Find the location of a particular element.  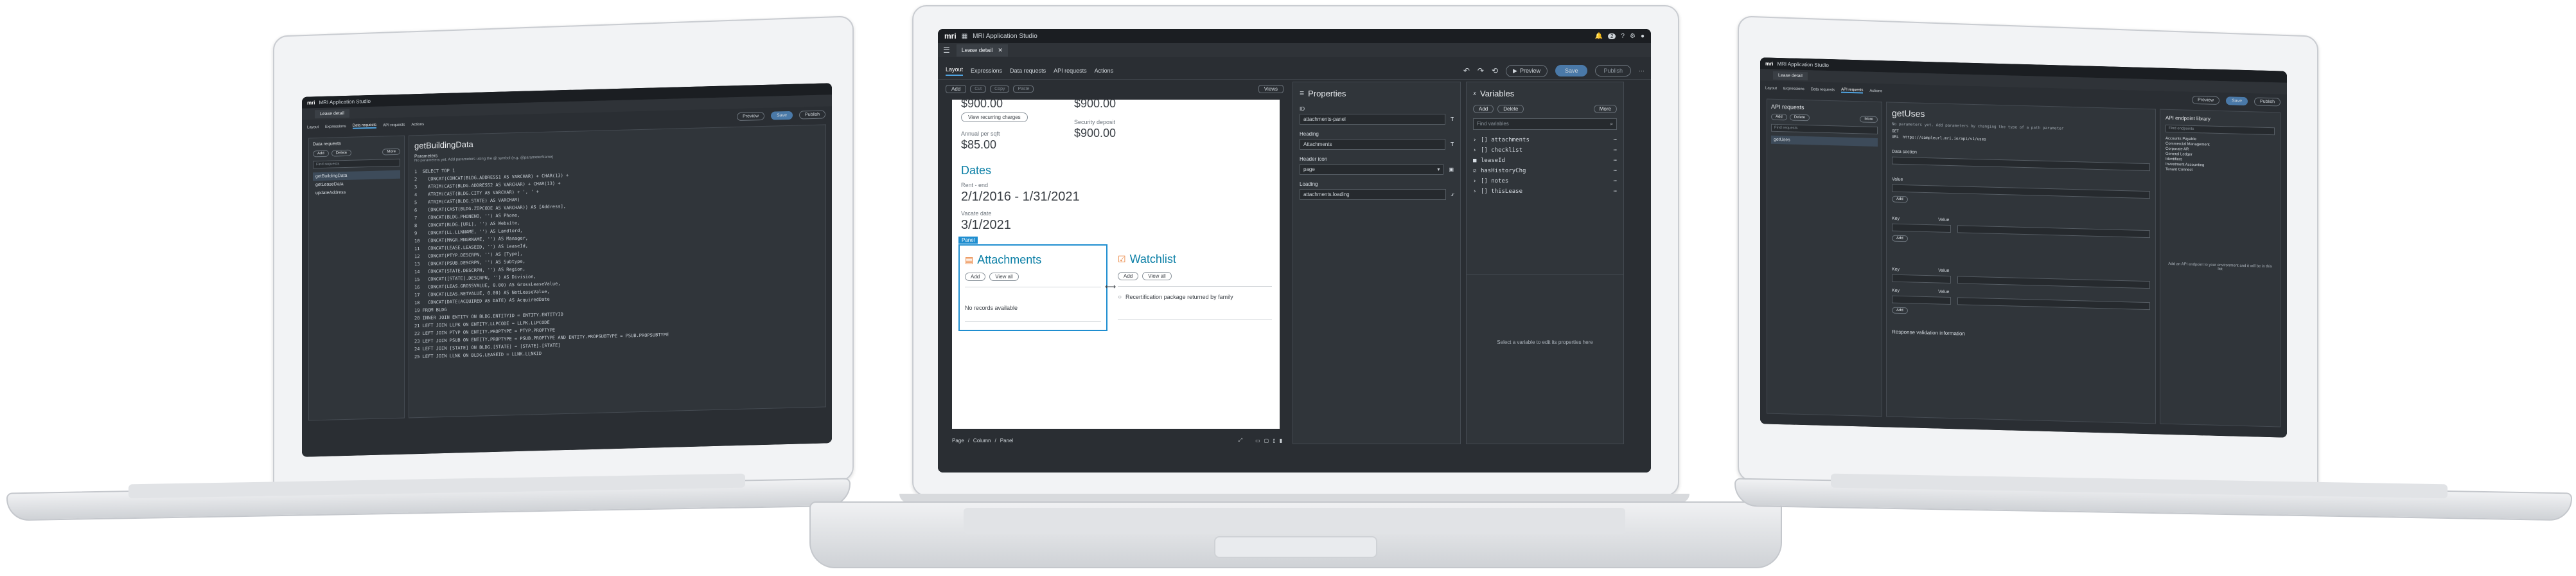

expand-icon: ⤢ is located at coordinates (1240, 441).